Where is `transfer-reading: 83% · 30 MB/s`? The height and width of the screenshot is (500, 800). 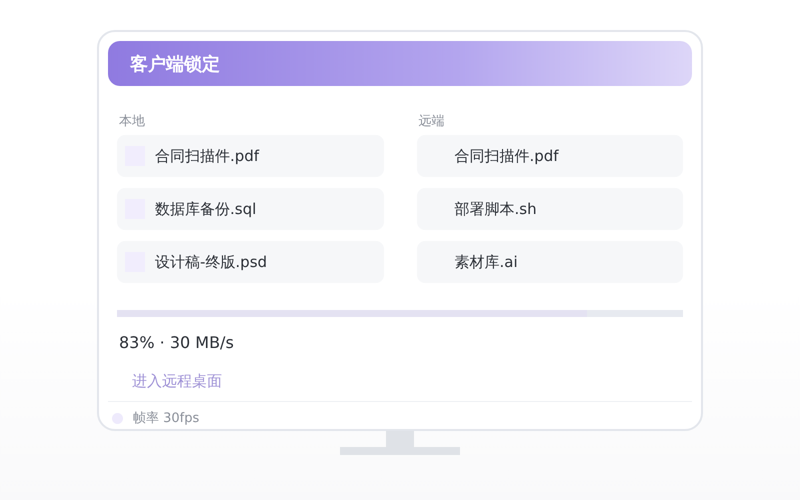
transfer-reading: 83% · 30 MB/s is located at coordinates (177, 342).